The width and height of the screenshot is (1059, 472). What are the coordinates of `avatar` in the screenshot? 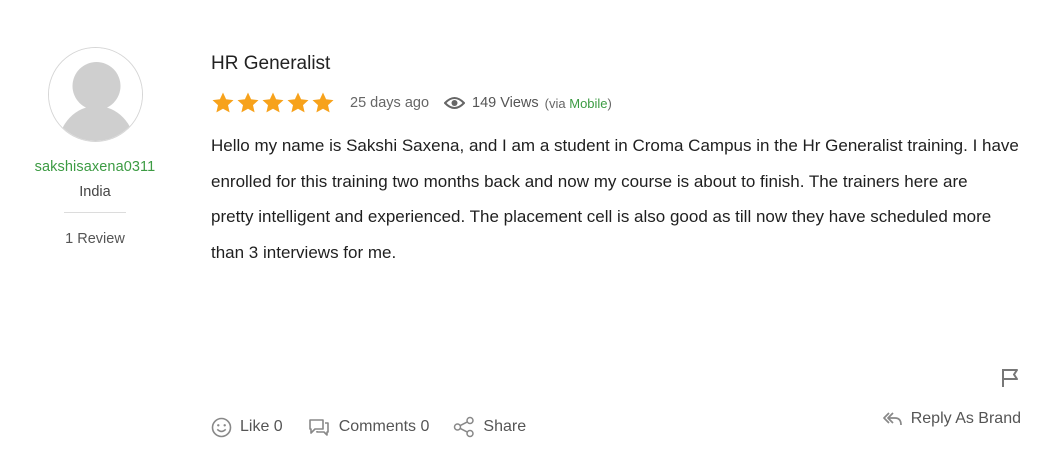 It's located at (95, 94).